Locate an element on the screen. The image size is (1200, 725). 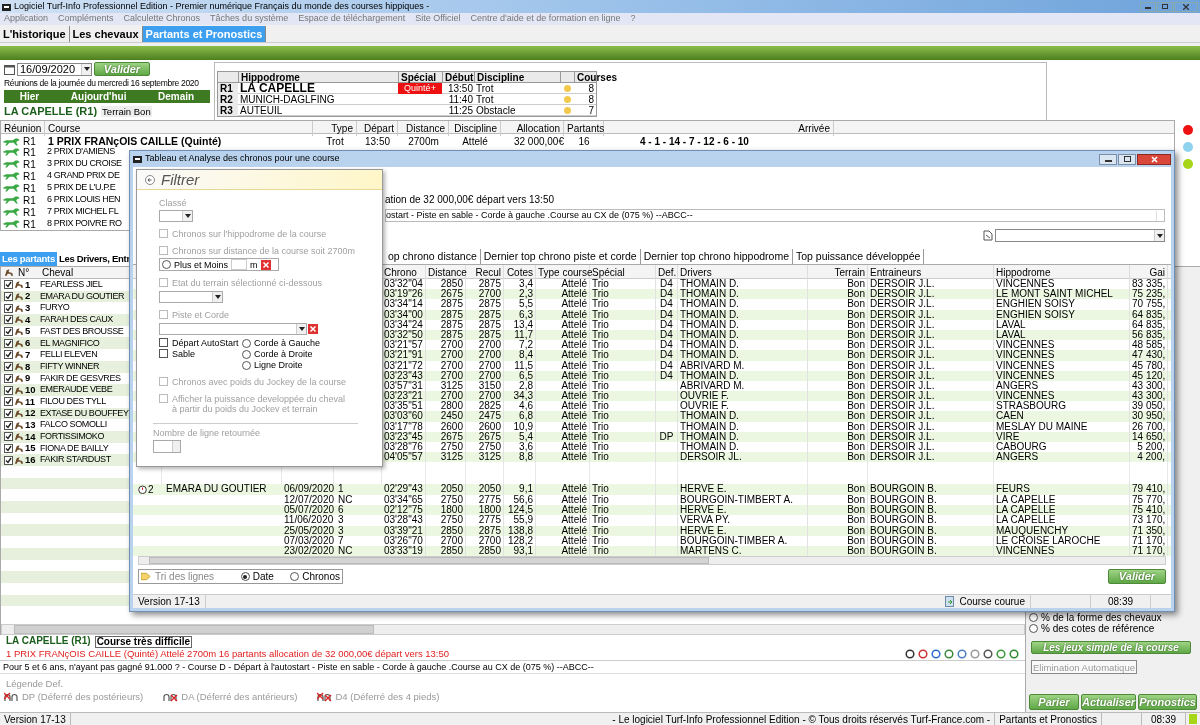
column-header: Course is located at coordinates (179, 128).